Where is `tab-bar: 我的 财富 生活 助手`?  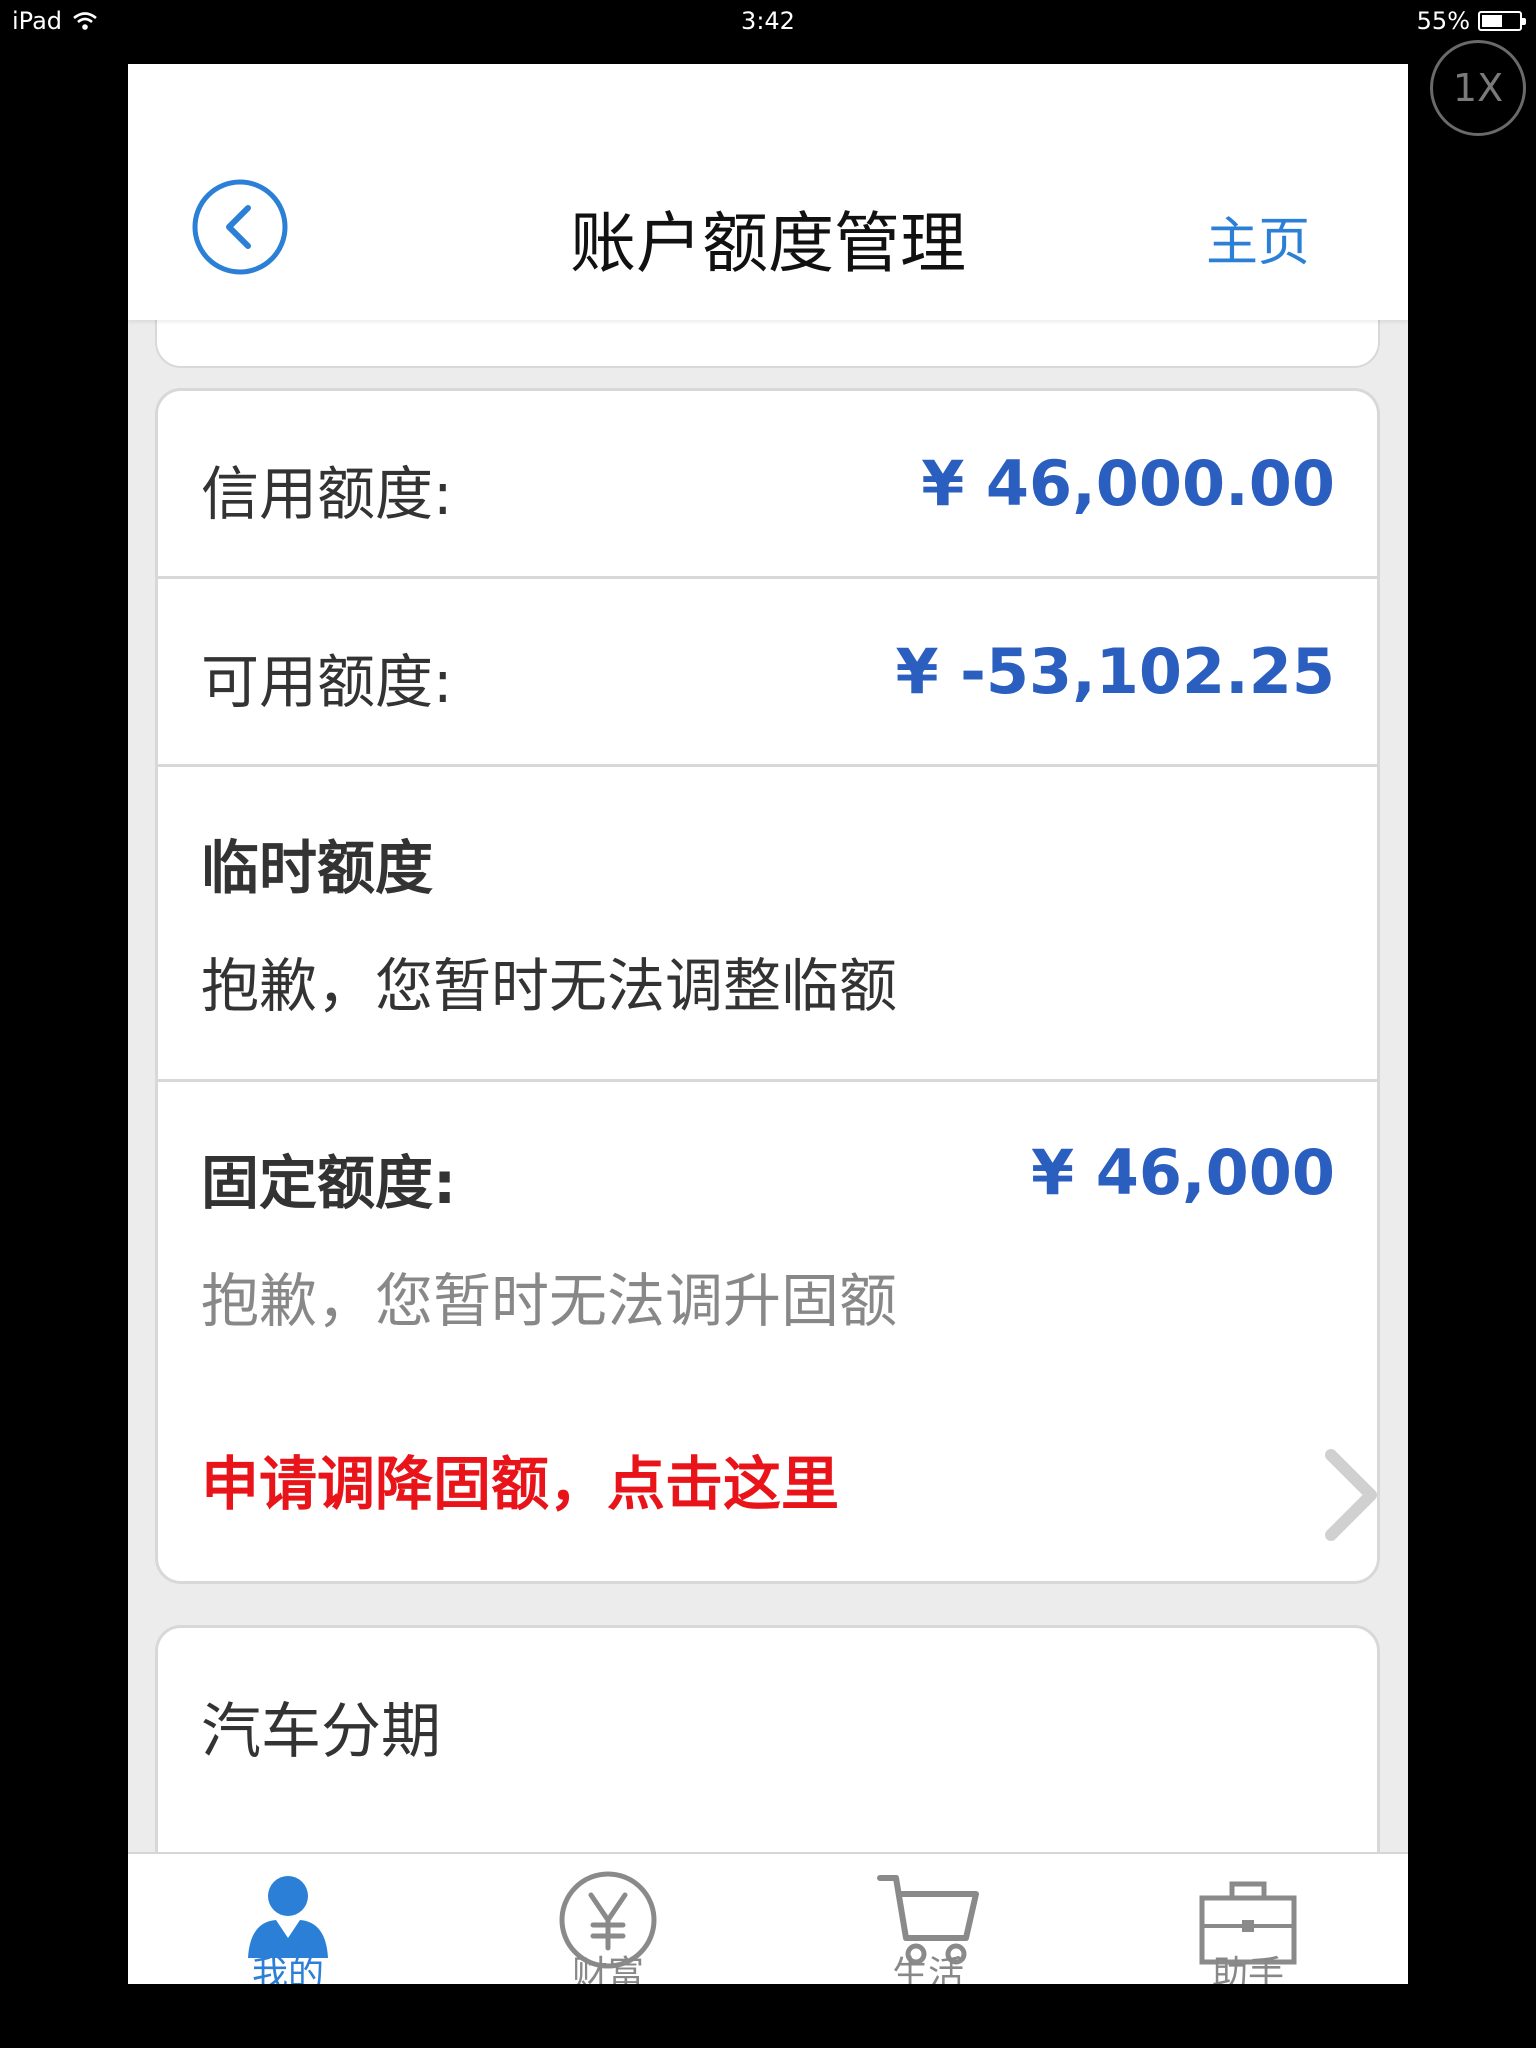
tab-bar: 我的 财富 生活 助手 is located at coordinates (768, 1918).